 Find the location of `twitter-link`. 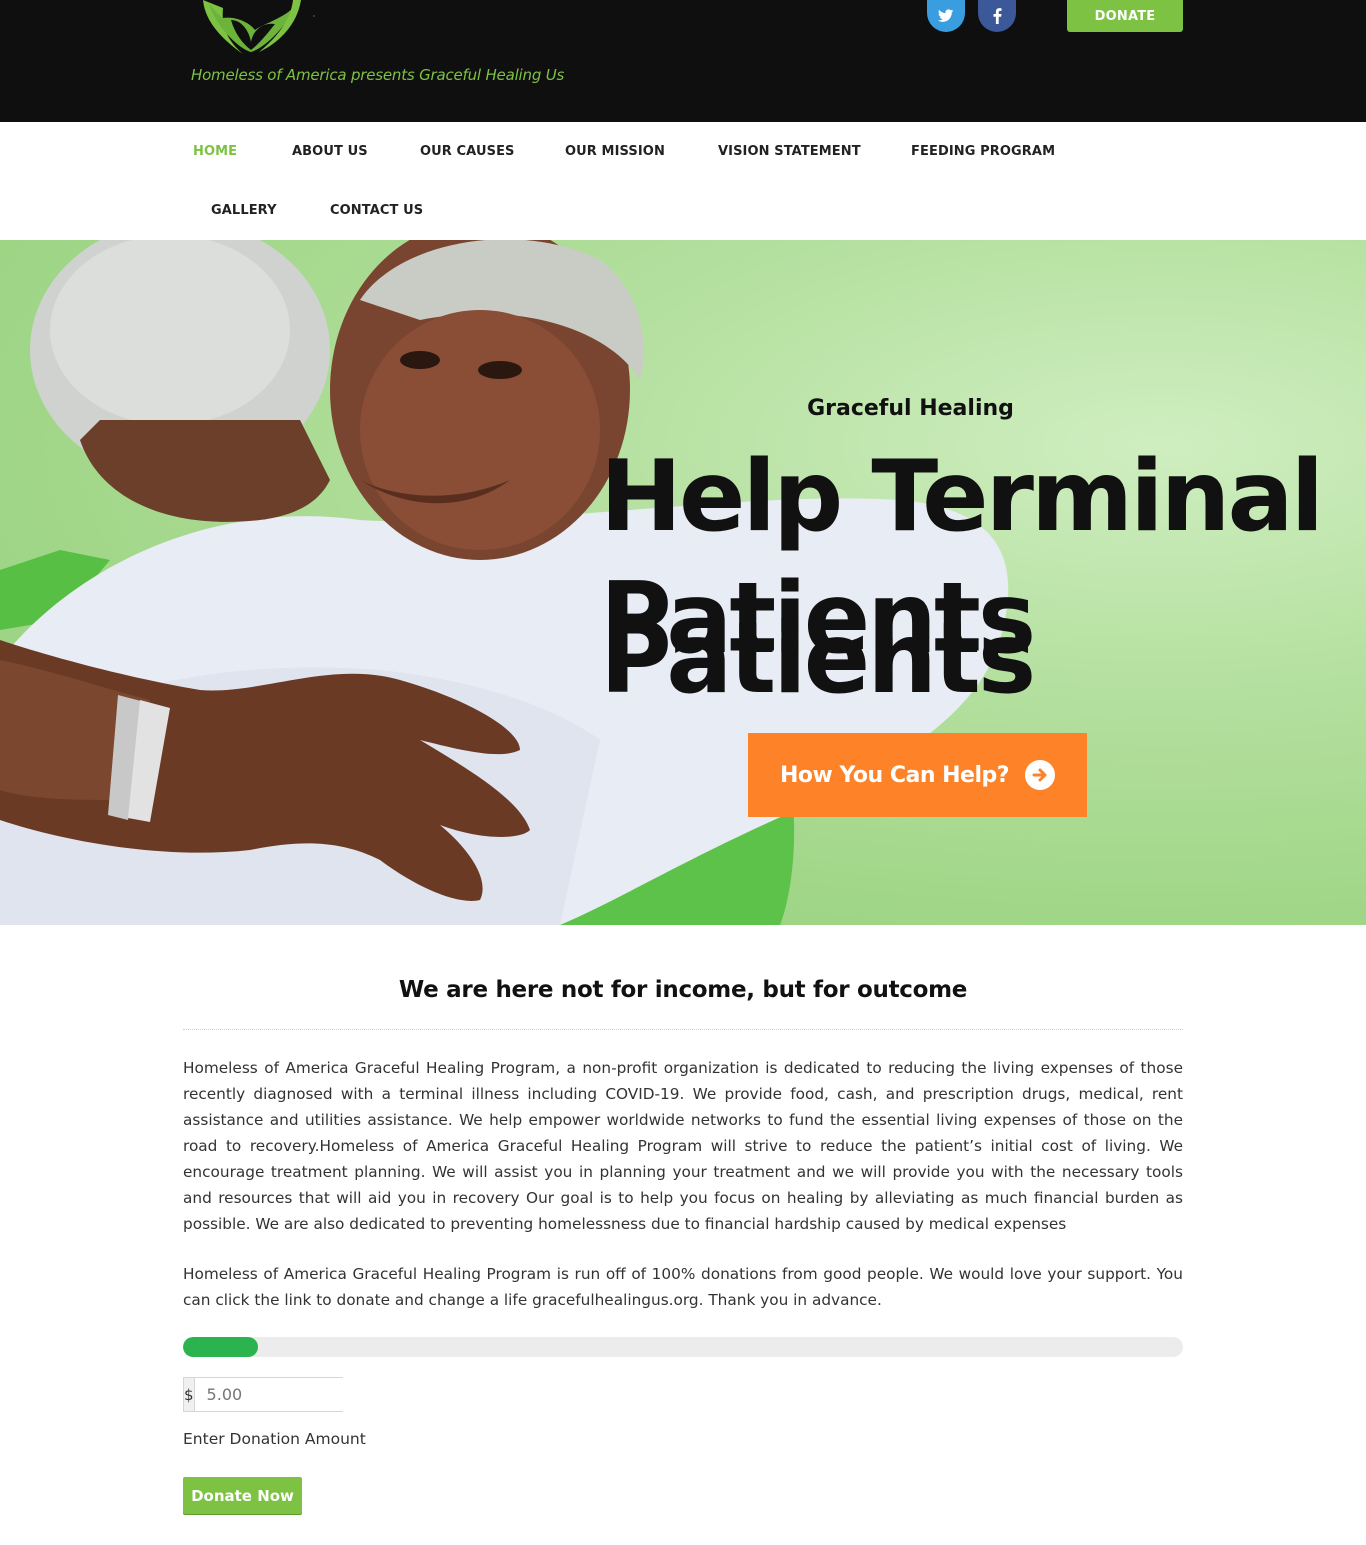

twitter-link is located at coordinates (946, 16).